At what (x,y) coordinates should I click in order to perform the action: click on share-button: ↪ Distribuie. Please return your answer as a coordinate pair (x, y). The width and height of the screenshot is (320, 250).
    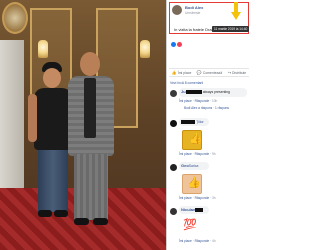
    Looking at the image, I should click on (237, 72).